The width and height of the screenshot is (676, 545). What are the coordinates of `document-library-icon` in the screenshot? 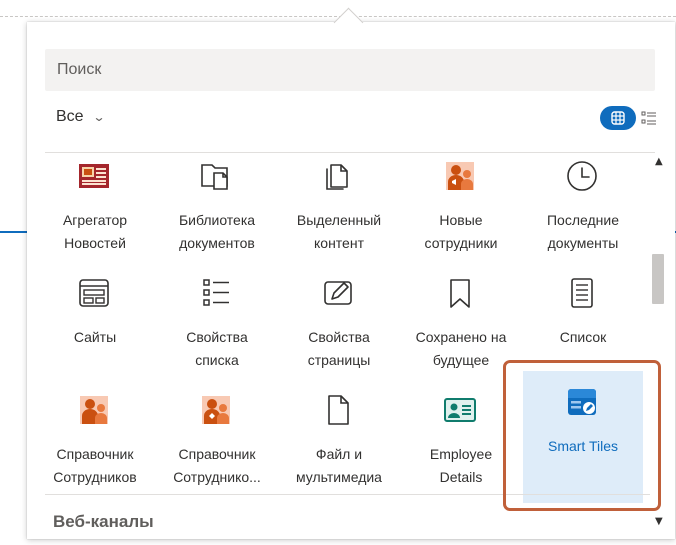 It's located at (214, 177).